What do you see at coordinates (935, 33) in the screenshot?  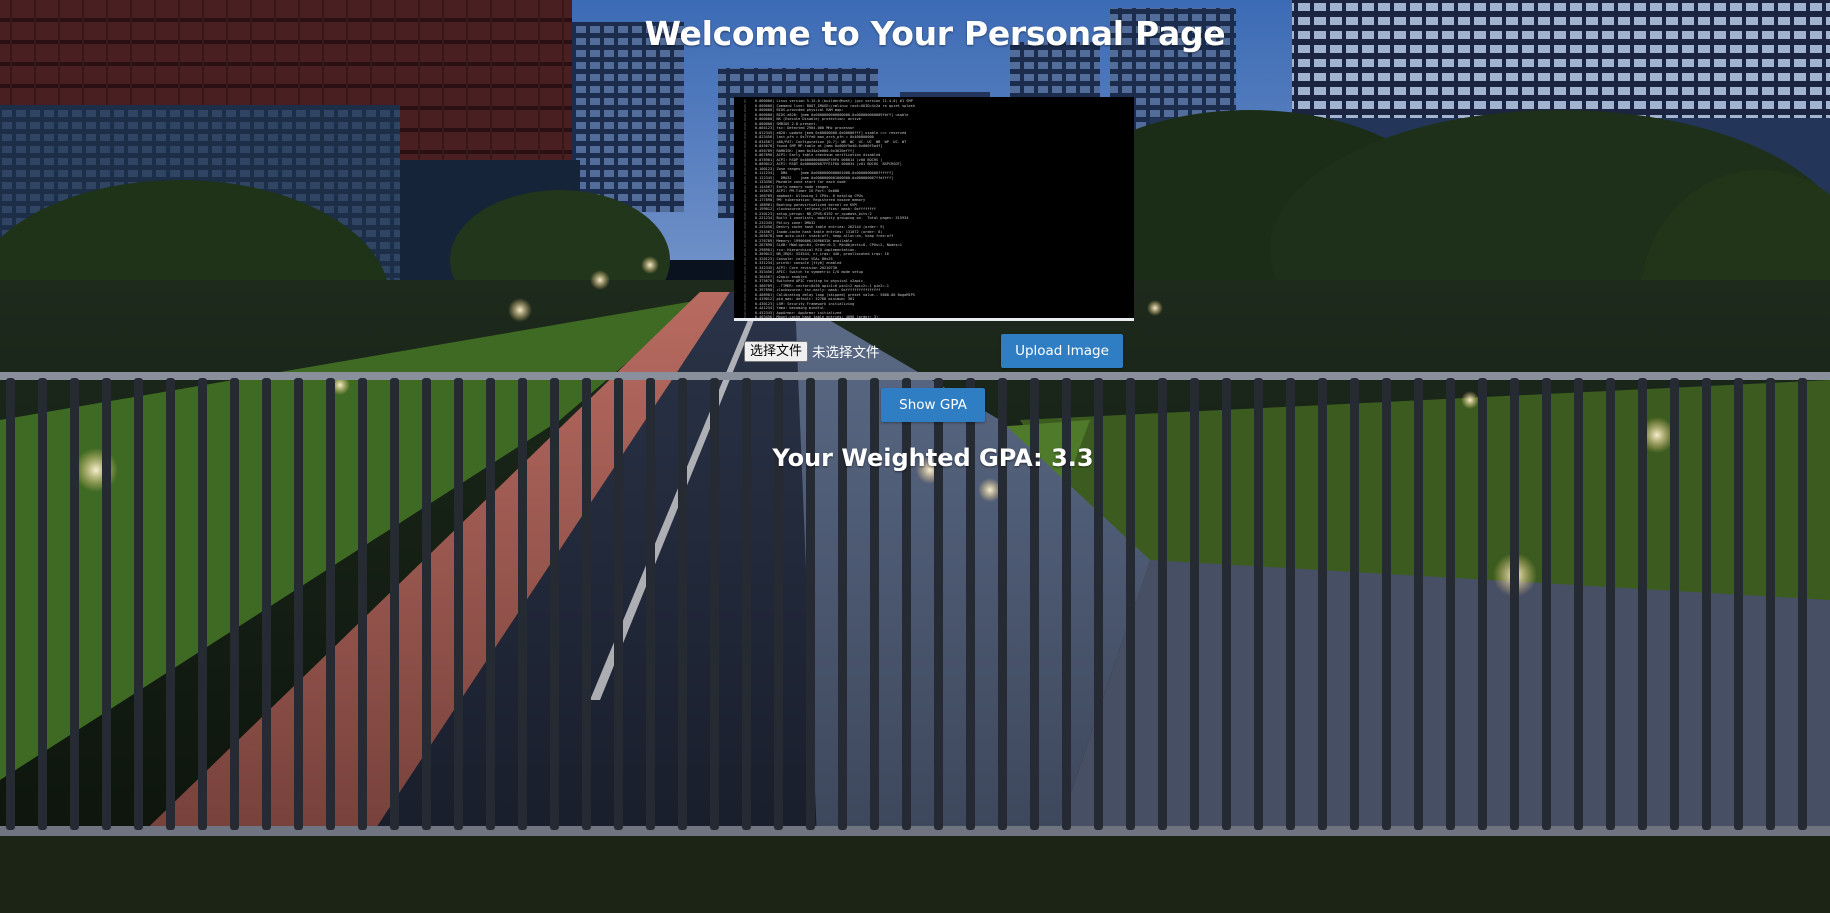 I see `page-title: Welcome to Your Personal Page` at bounding box center [935, 33].